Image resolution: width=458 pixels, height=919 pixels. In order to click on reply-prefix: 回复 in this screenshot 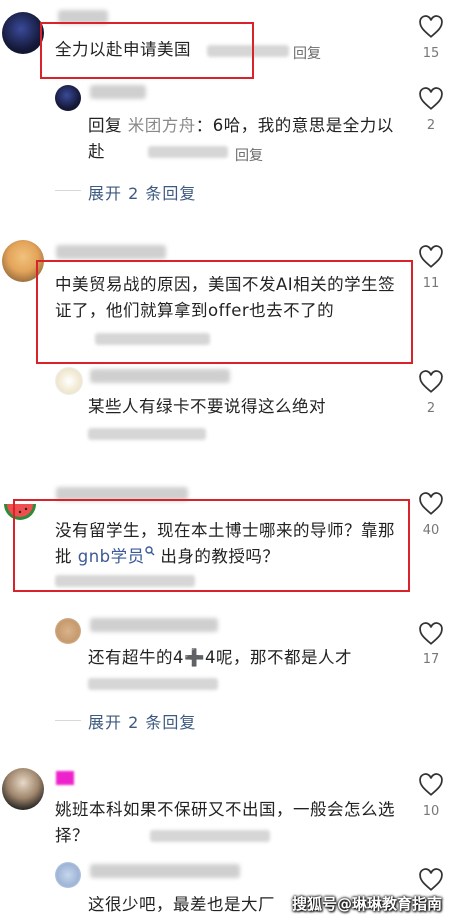, I will do `click(105, 125)`.